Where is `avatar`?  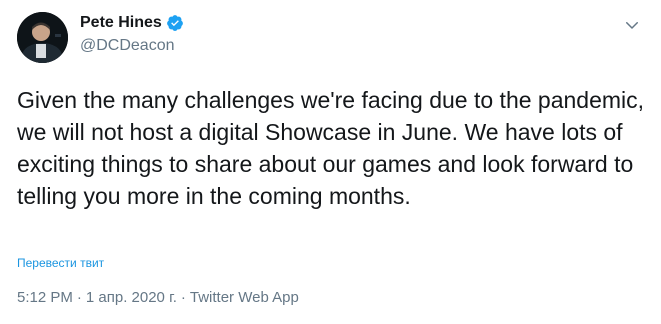 avatar is located at coordinates (42, 37).